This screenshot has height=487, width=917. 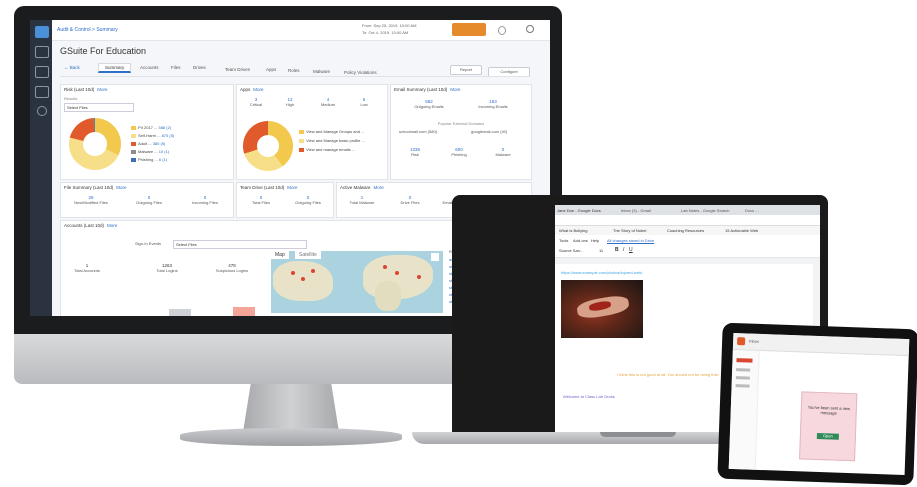 What do you see at coordinates (502, 30) in the screenshot?
I see `help-icon` at bounding box center [502, 30].